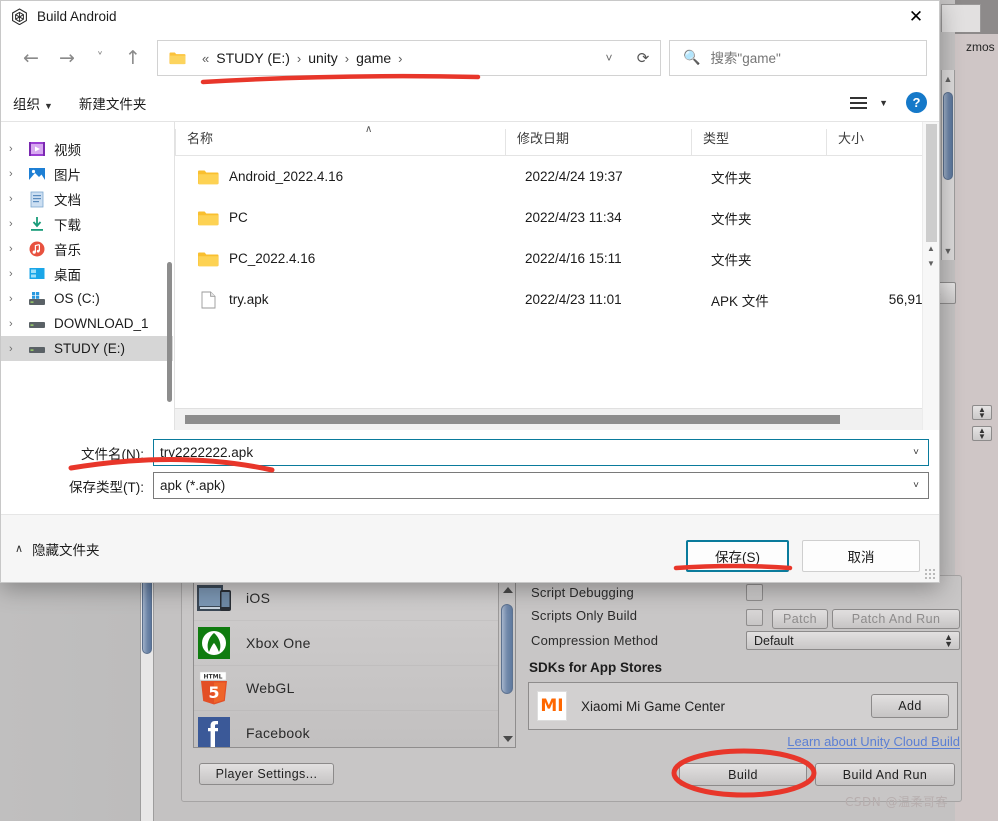 Image resolution: width=998 pixels, height=821 pixels. What do you see at coordinates (177, 58) in the screenshot?
I see `folder-icon` at bounding box center [177, 58].